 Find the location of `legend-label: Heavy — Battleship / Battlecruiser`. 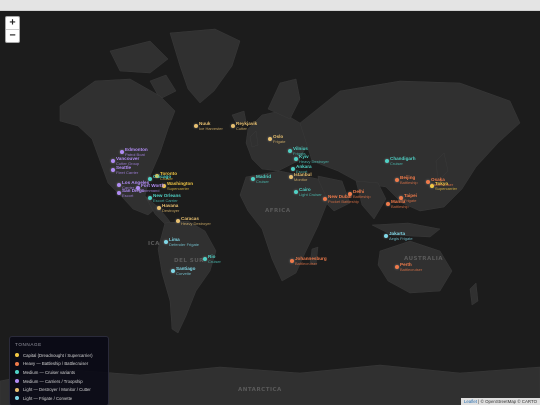

legend-label: Heavy — Battleship / Battlecruiser is located at coordinates (56, 364).